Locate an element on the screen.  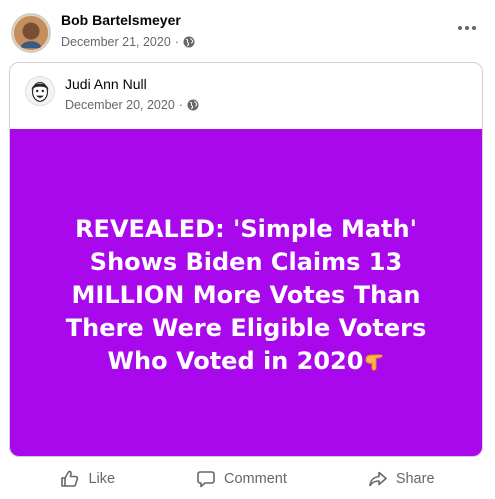
post-date: December 21, 2020 is located at coordinates (116, 42).